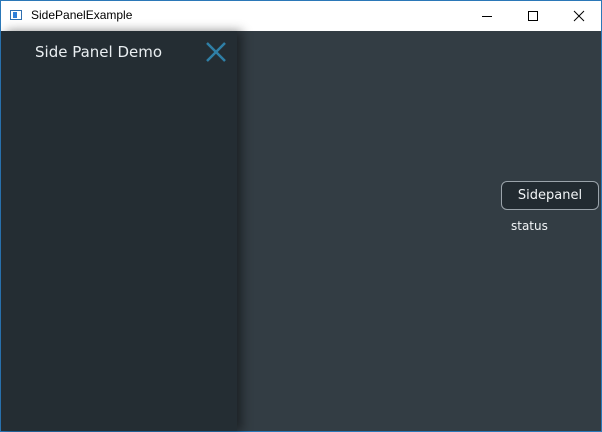 The width and height of the screenshot is (602, 432). I want to click on minimize-button, so click(487, 16).